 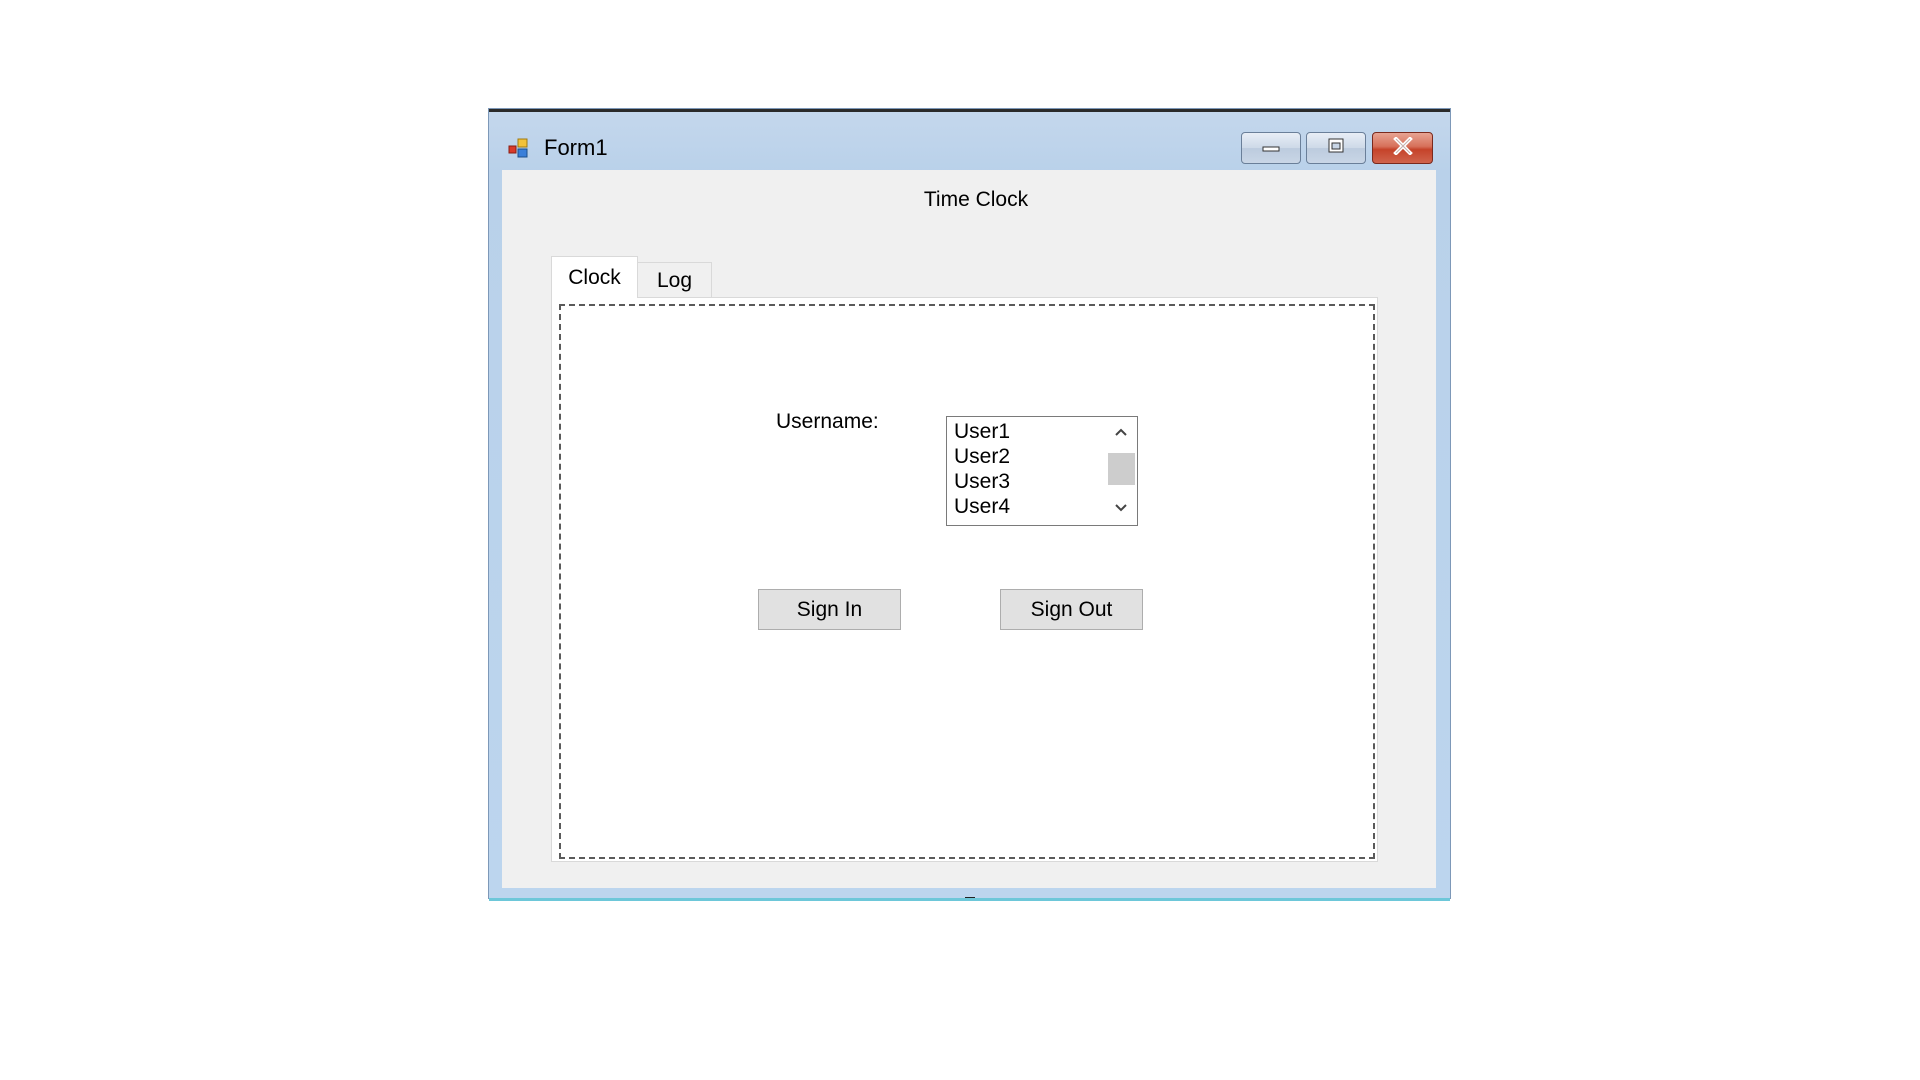 I want to click on window-title: Form1, so click(x=576, y=147).